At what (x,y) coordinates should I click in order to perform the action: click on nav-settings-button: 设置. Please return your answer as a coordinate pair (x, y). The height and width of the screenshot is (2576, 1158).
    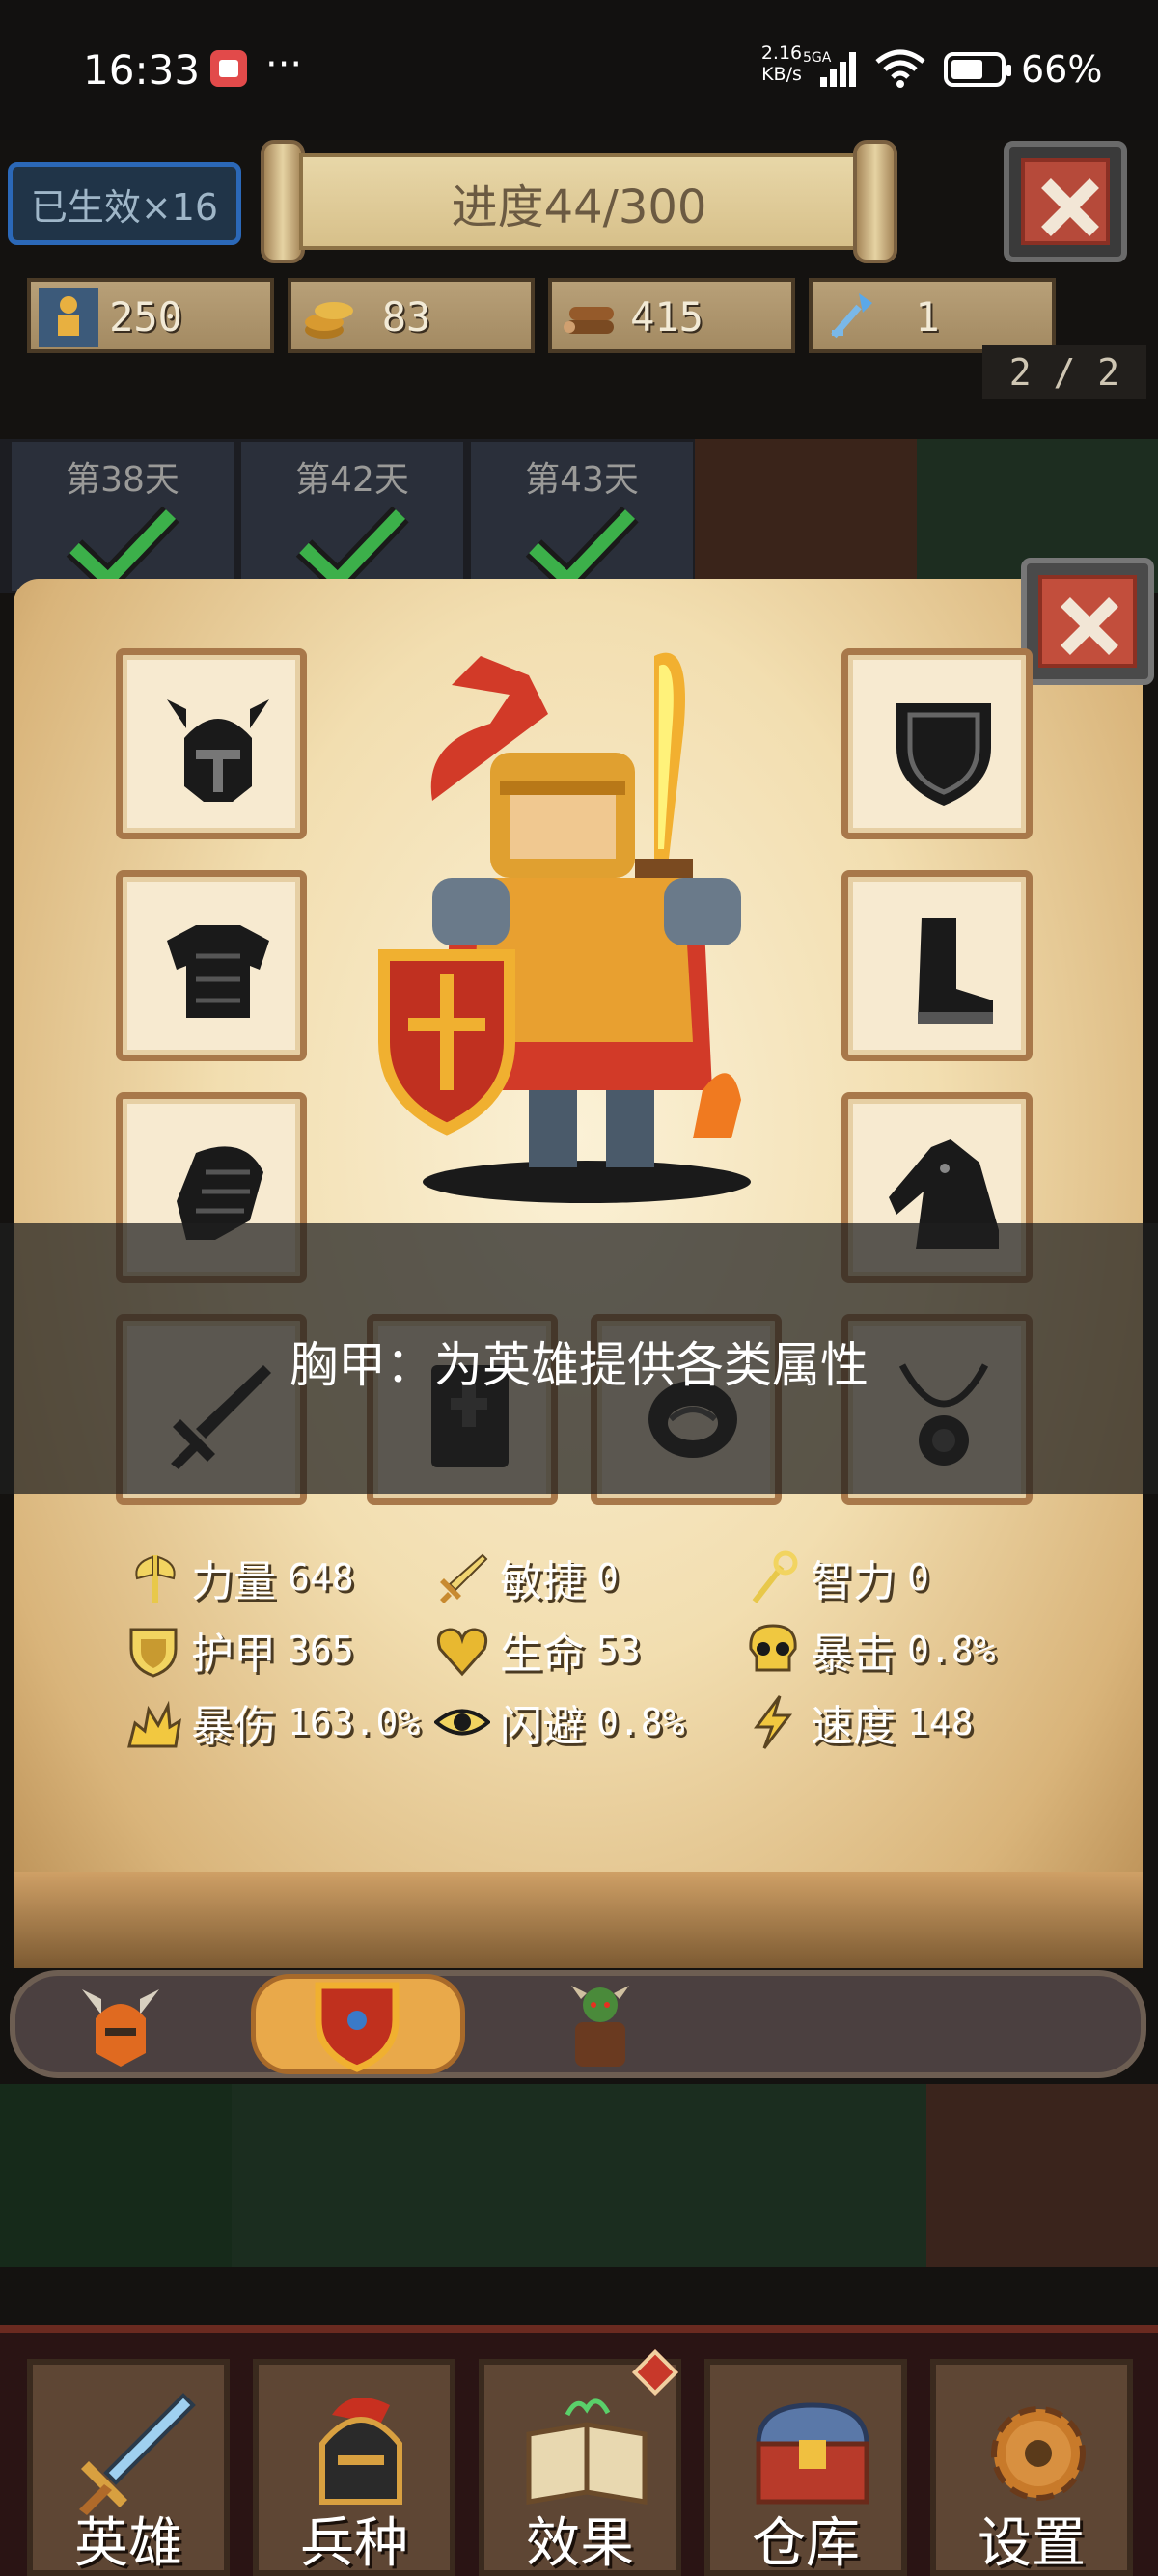
    Looking at the image, I should click on (1031, 2468).